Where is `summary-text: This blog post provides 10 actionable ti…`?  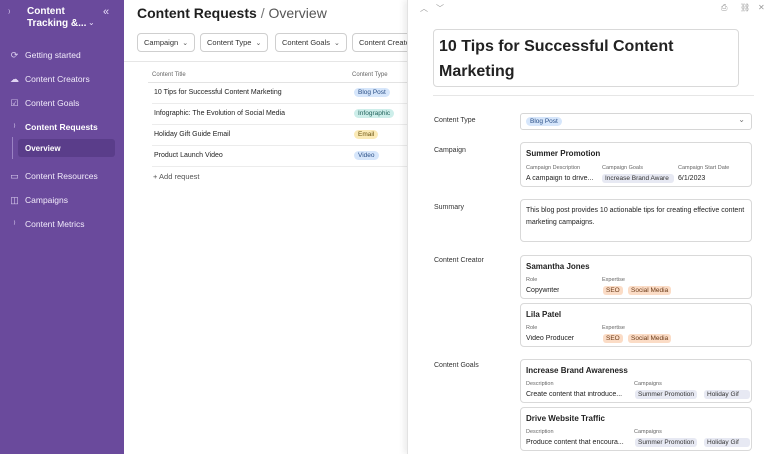
summary-text: This blog post provides 10 actionable ti… is located at coordinates (635, 216).